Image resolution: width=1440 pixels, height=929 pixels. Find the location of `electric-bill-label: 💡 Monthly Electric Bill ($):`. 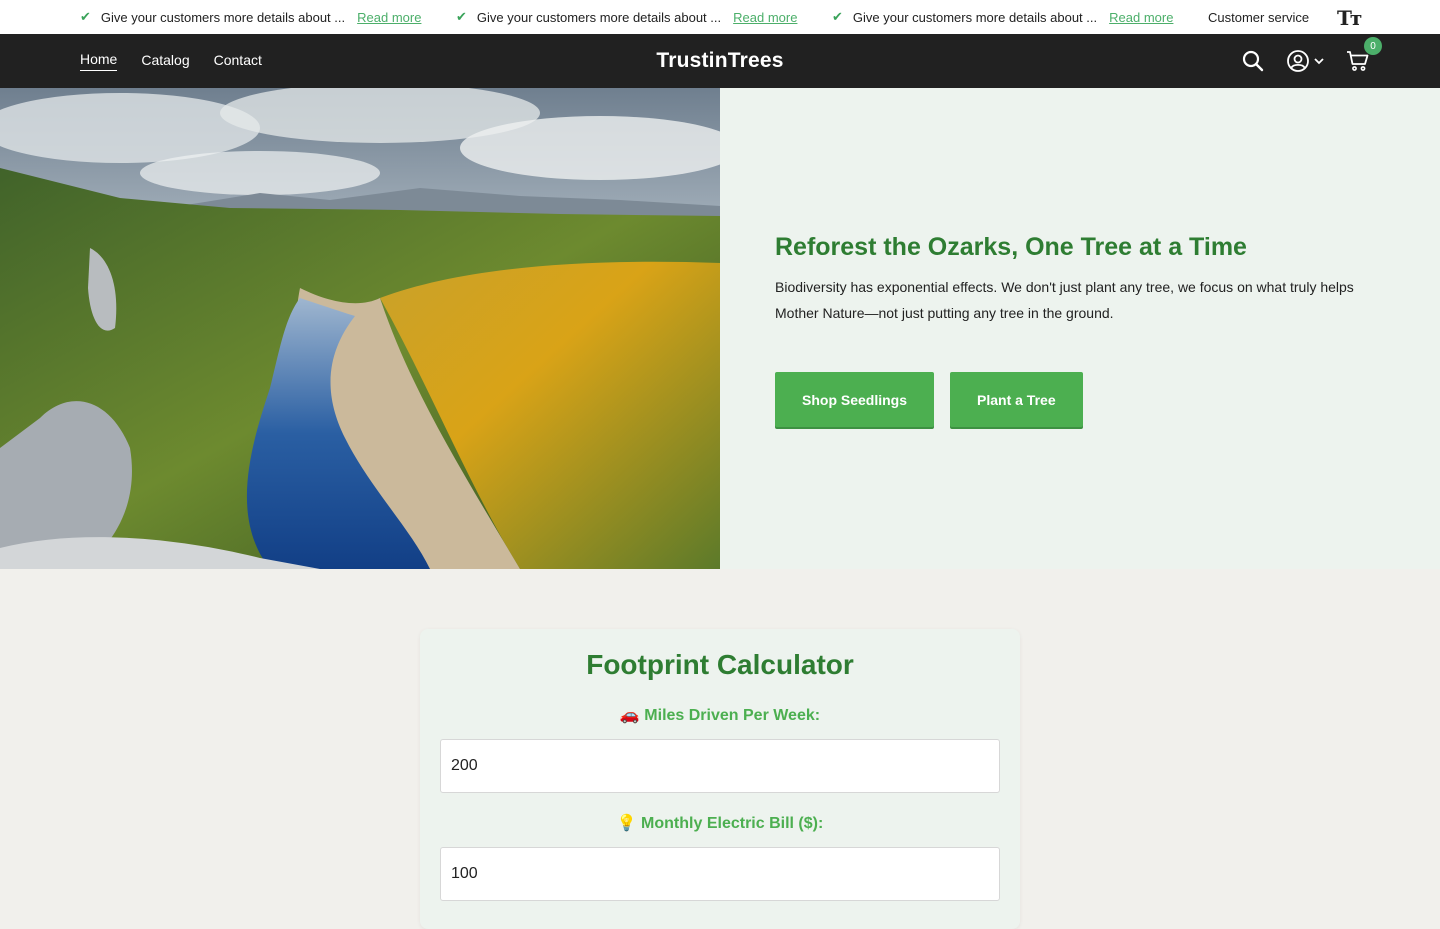

electric-bill-label: 💡 Monthly Electric Bill ($): is located at coordinates (720, 823).